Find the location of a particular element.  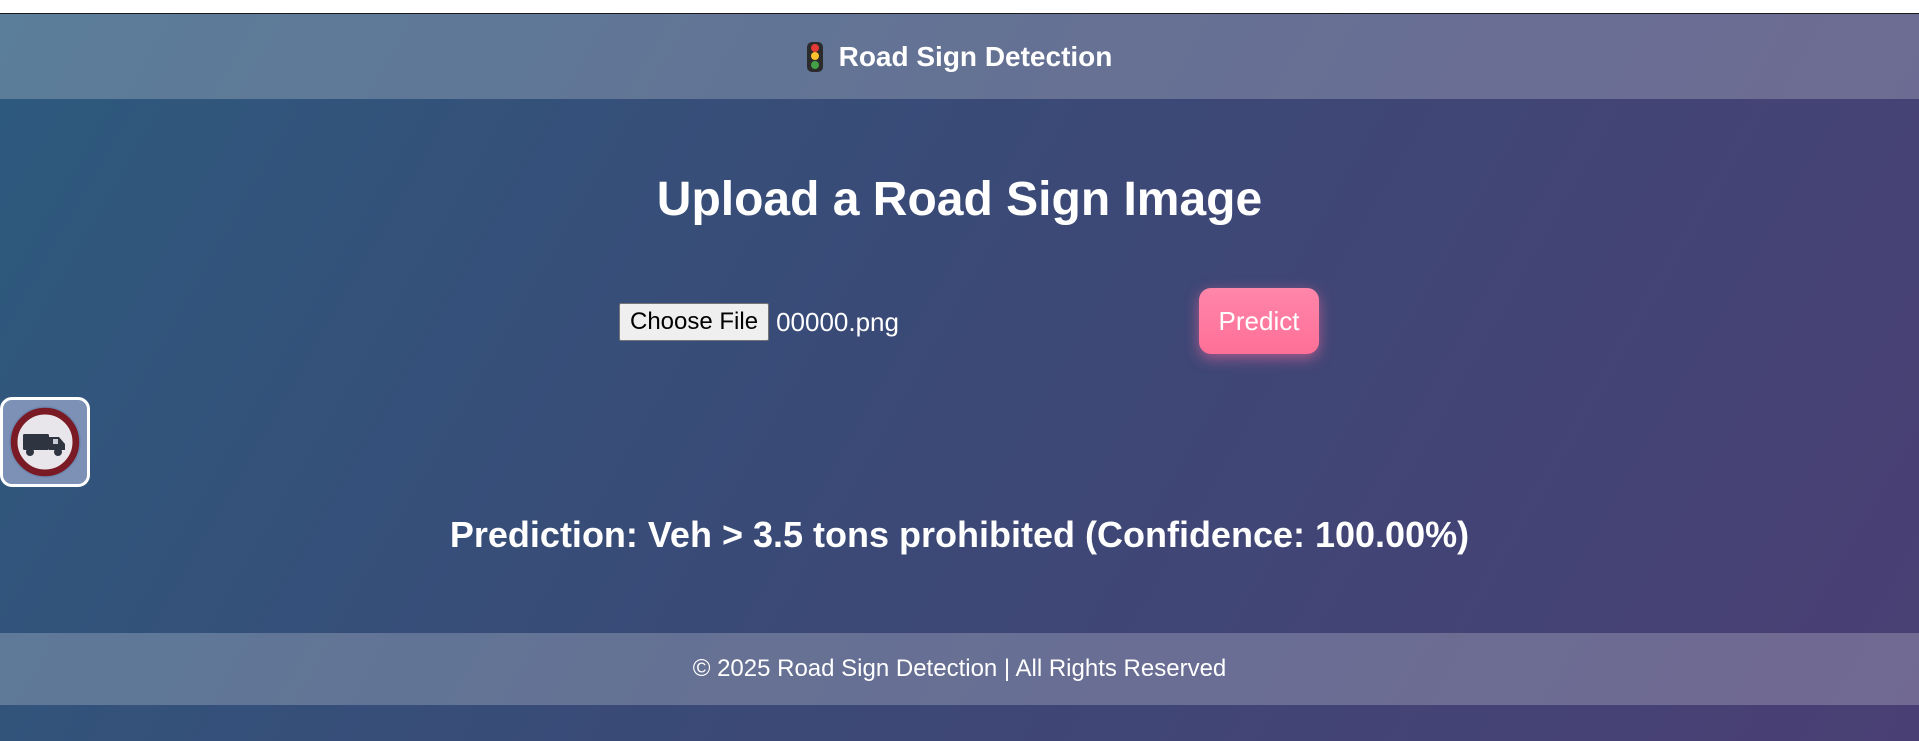

header-title: Road Sign Detection is located at coordinates (975, 56).